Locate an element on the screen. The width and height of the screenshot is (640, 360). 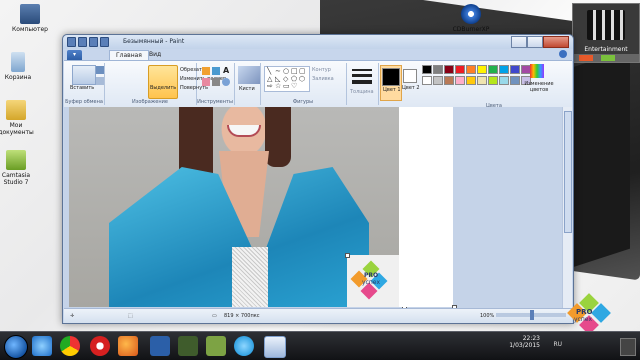
internet-explorer-icon is located at coordinates (42, 346).